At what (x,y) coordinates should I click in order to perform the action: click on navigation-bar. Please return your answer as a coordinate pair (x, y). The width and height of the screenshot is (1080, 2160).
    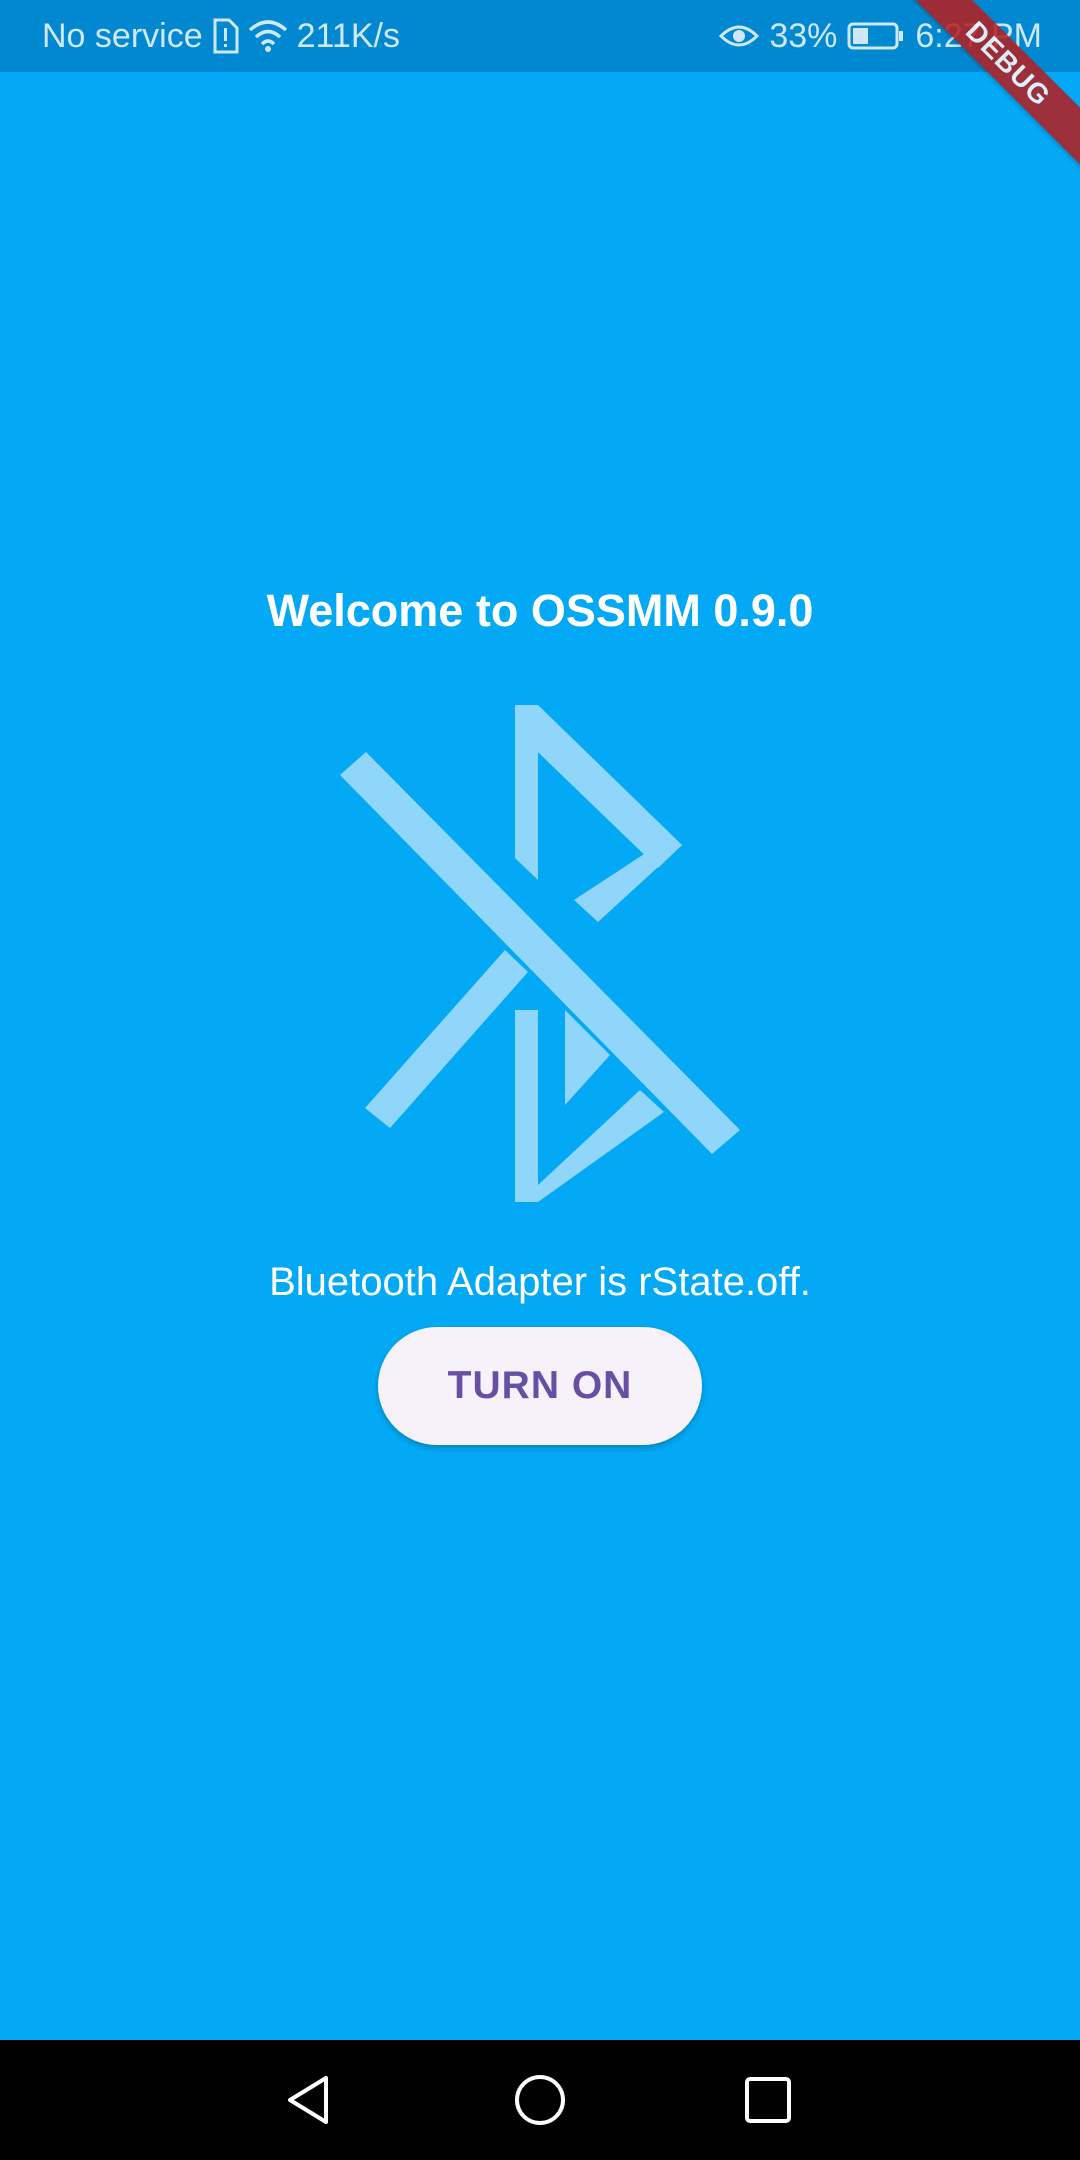
    Looking at the image, I should click on (540, 2100).